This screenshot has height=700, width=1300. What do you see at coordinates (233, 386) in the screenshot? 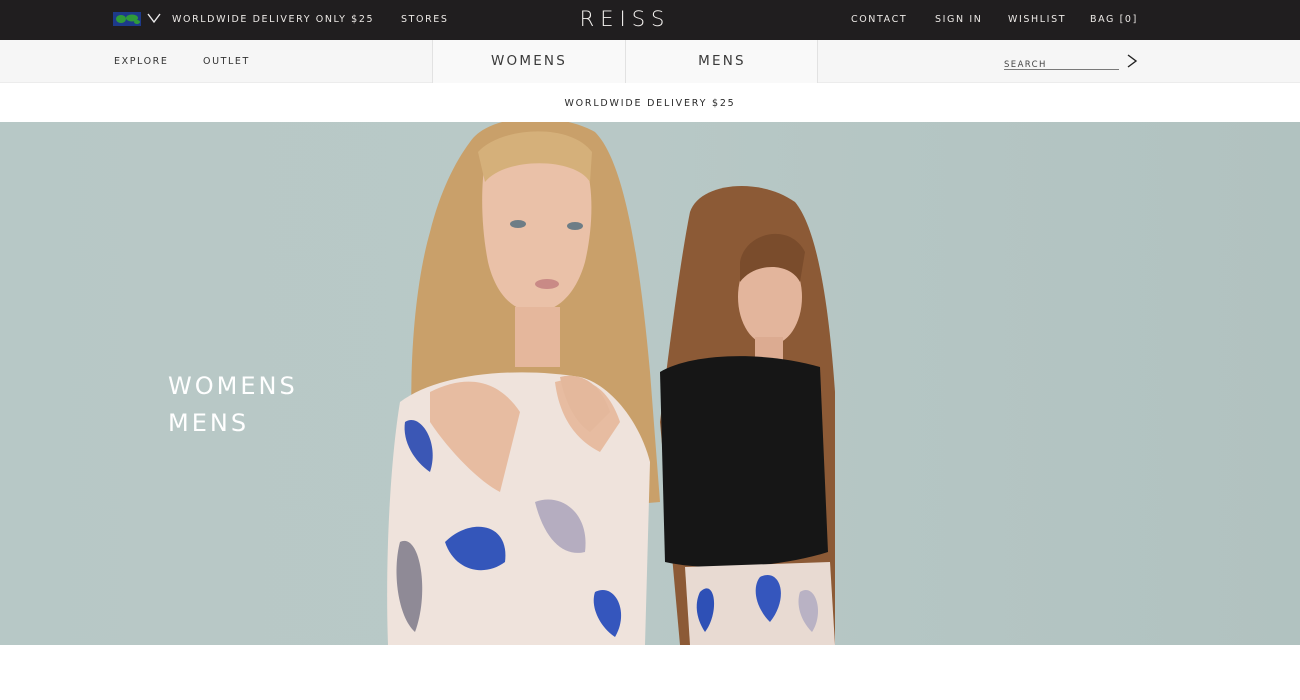
I see `hero-womens-link: WOMENS` at bounding box center [233, 386].